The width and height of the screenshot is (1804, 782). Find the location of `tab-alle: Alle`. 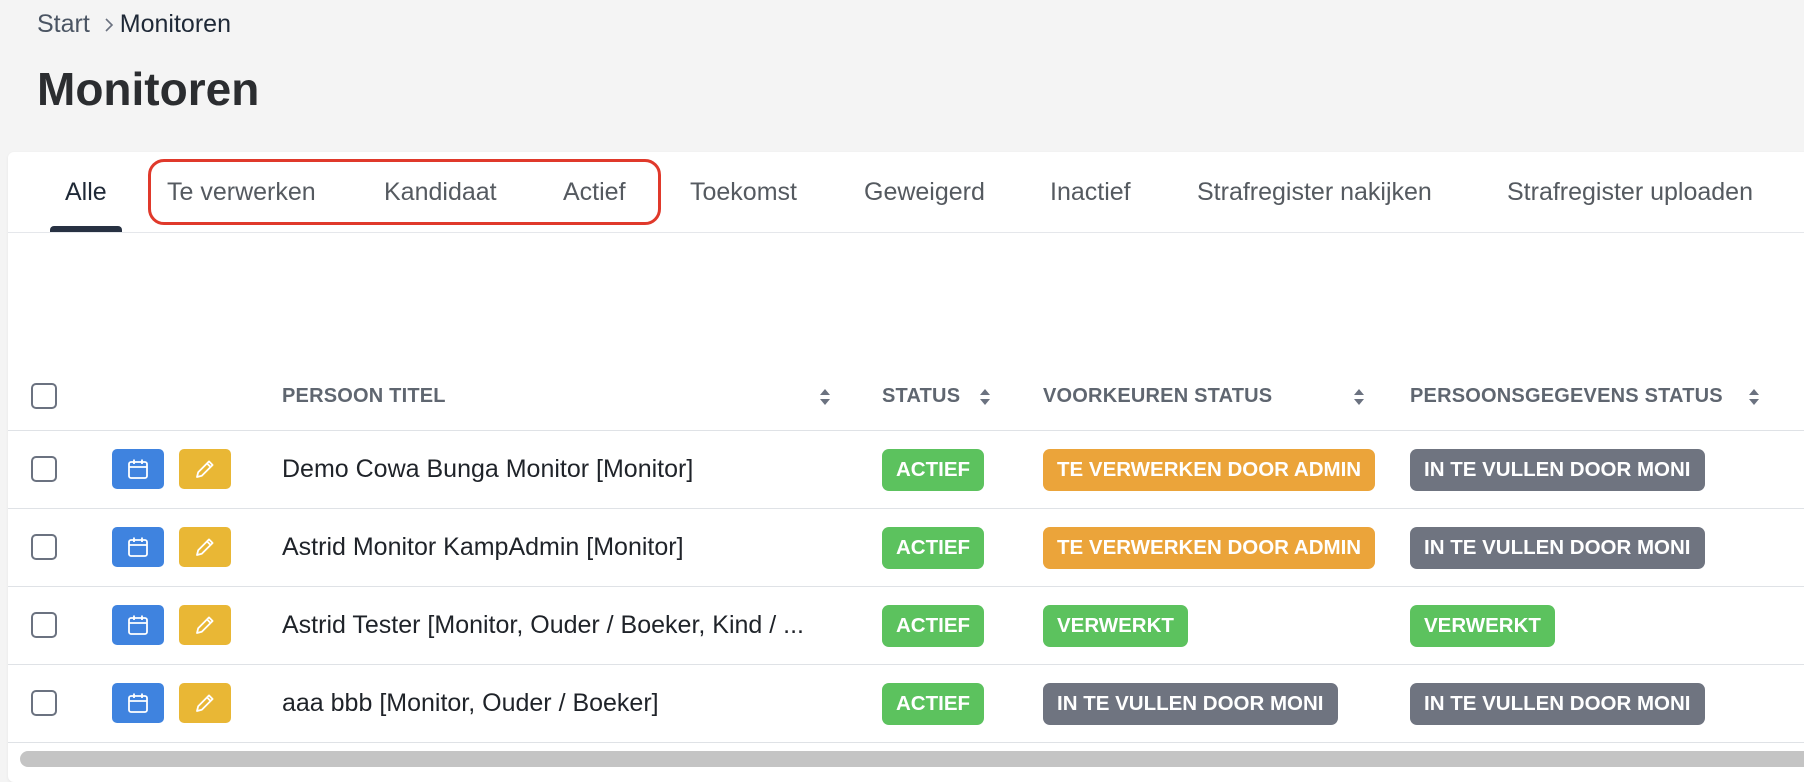

tab-alle: Alle is located at coordinates (86, 192).